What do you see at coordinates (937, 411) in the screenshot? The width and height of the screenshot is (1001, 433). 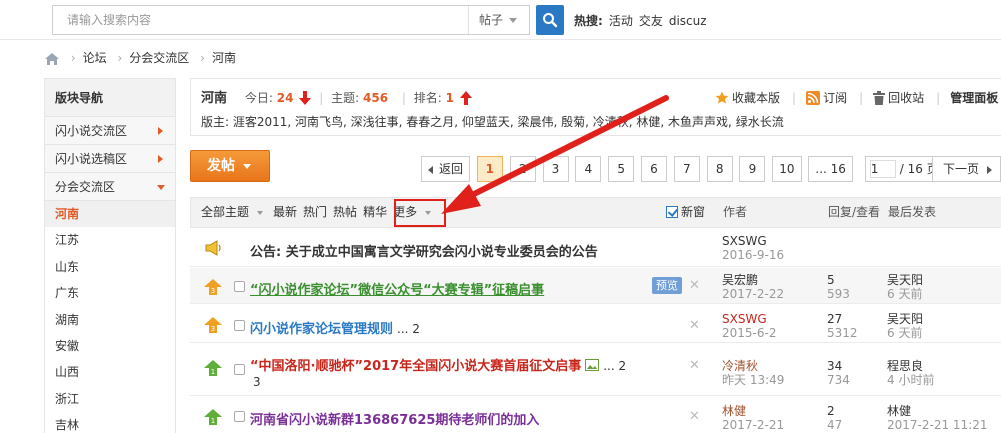 I see `last-author: 林健` at bounding box center [937, 411].